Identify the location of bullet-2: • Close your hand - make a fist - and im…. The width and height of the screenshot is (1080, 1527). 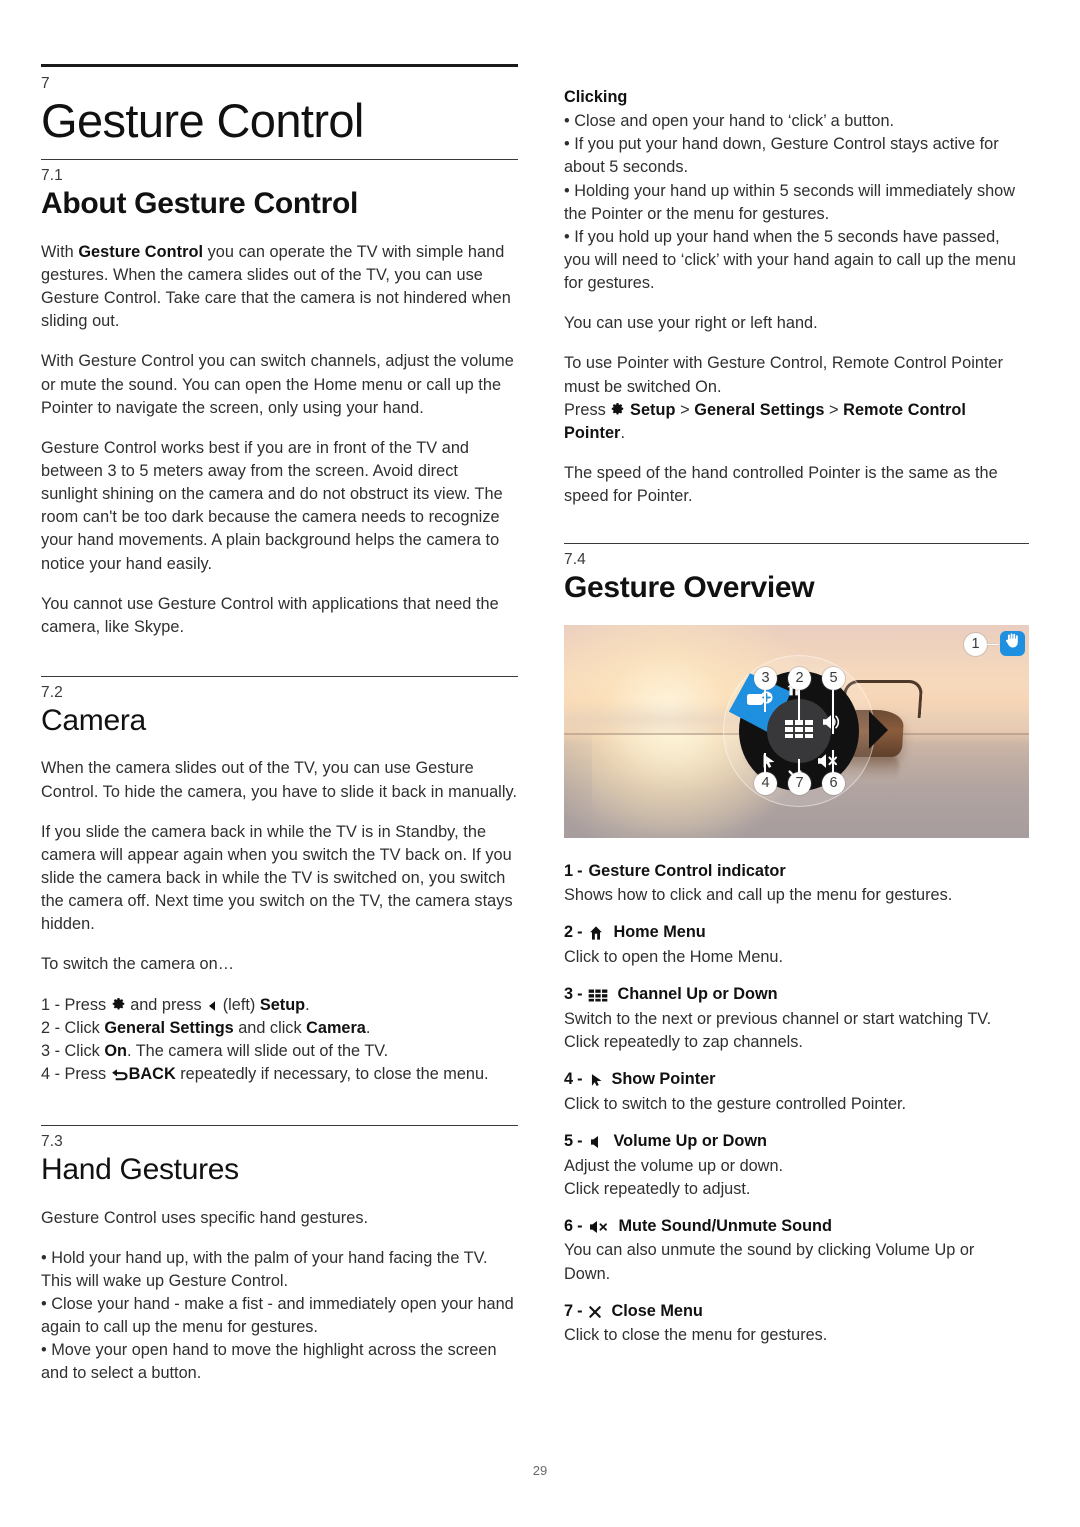
(277, 1315).